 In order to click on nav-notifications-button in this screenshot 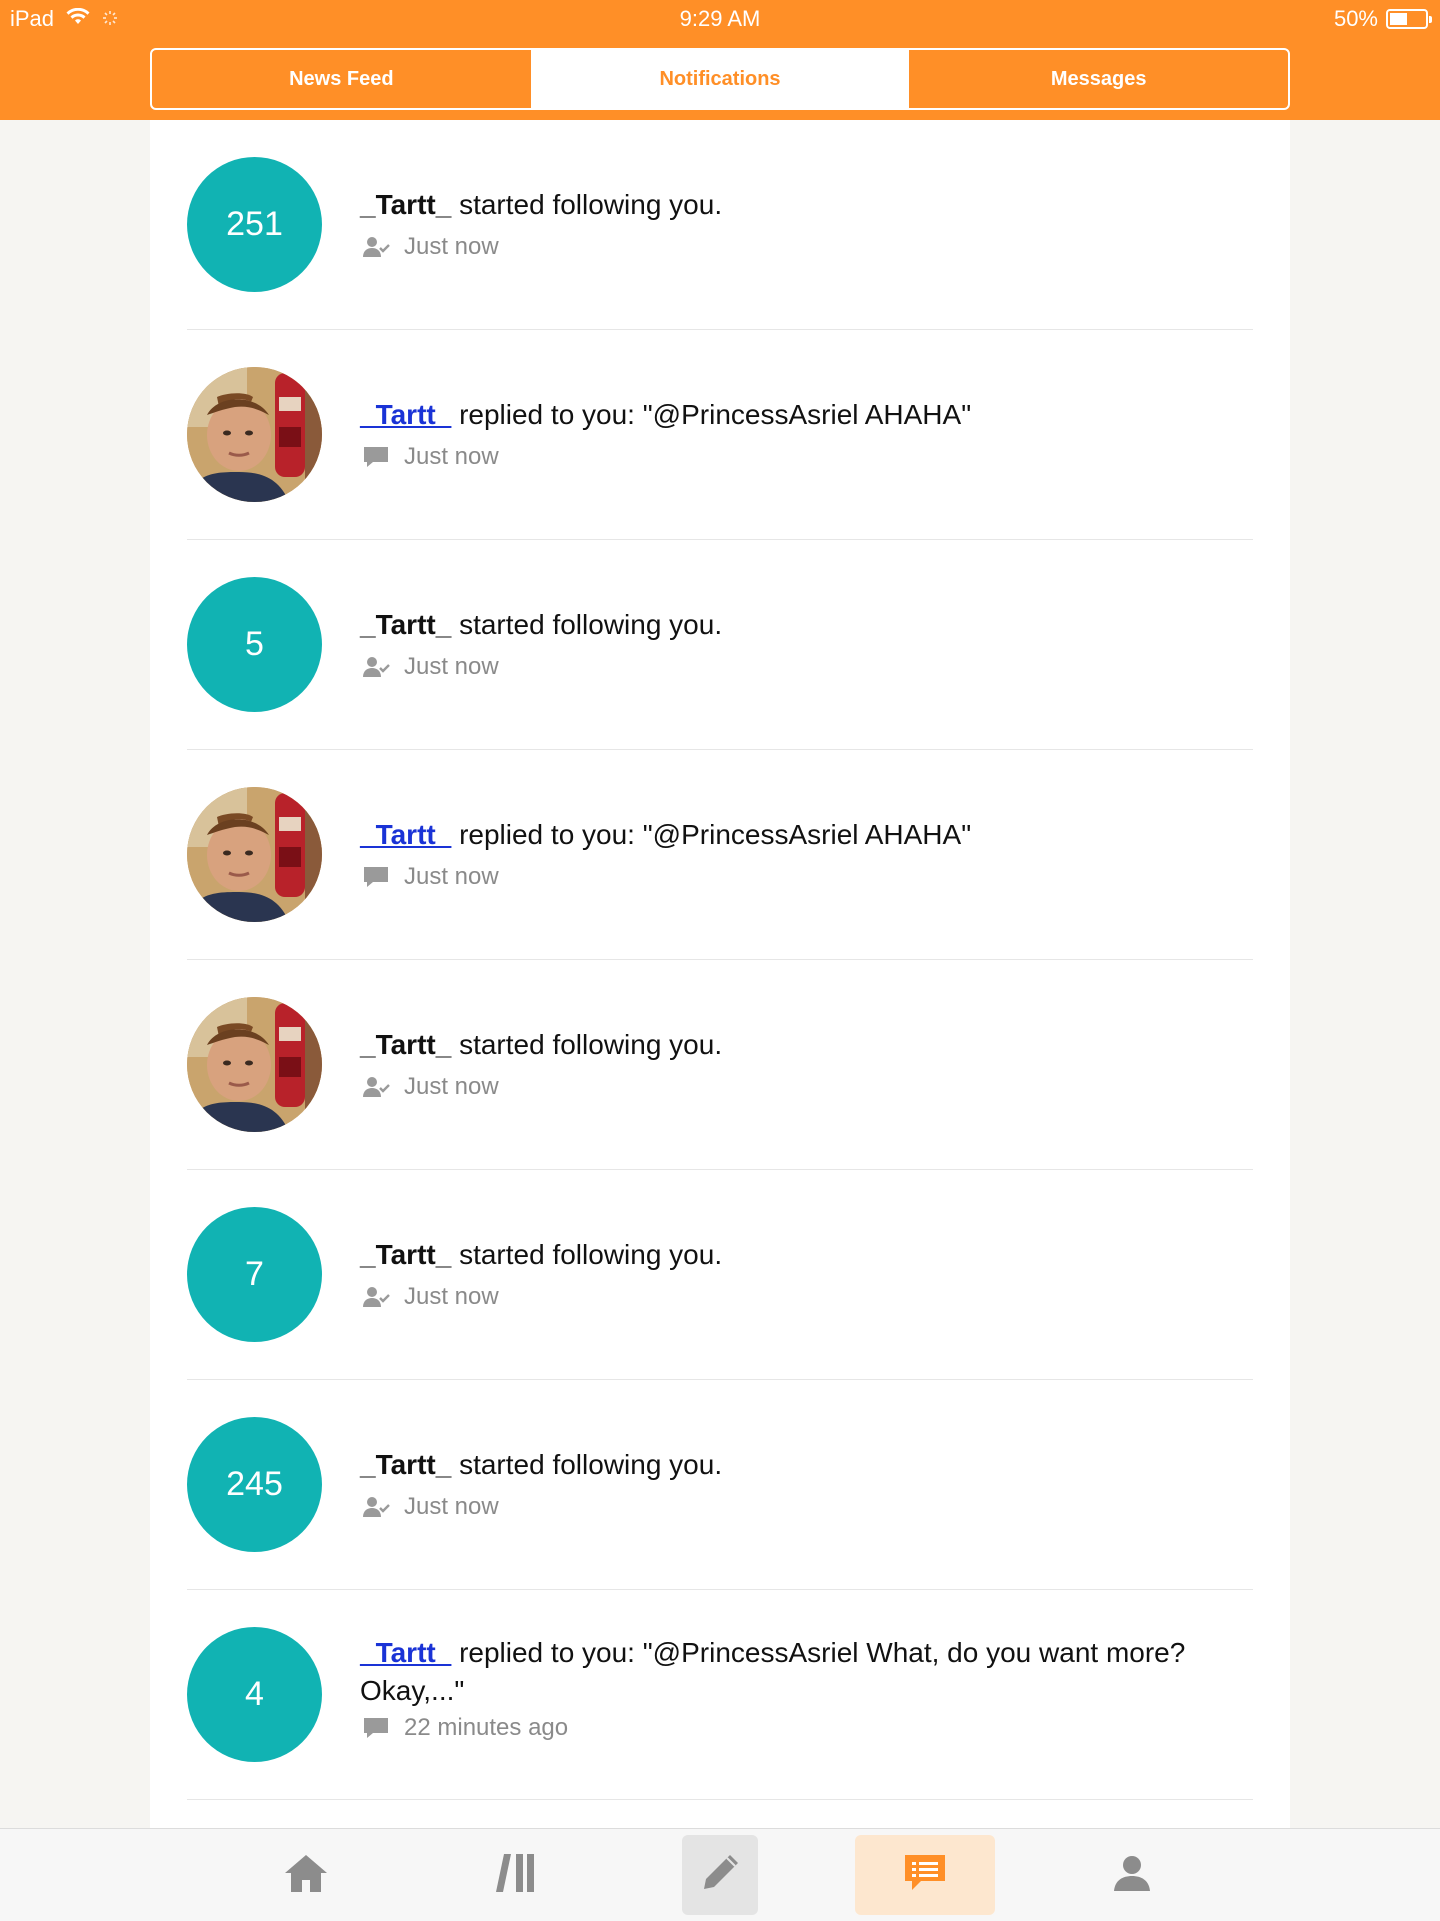, I will do `click(925, 1875)`.